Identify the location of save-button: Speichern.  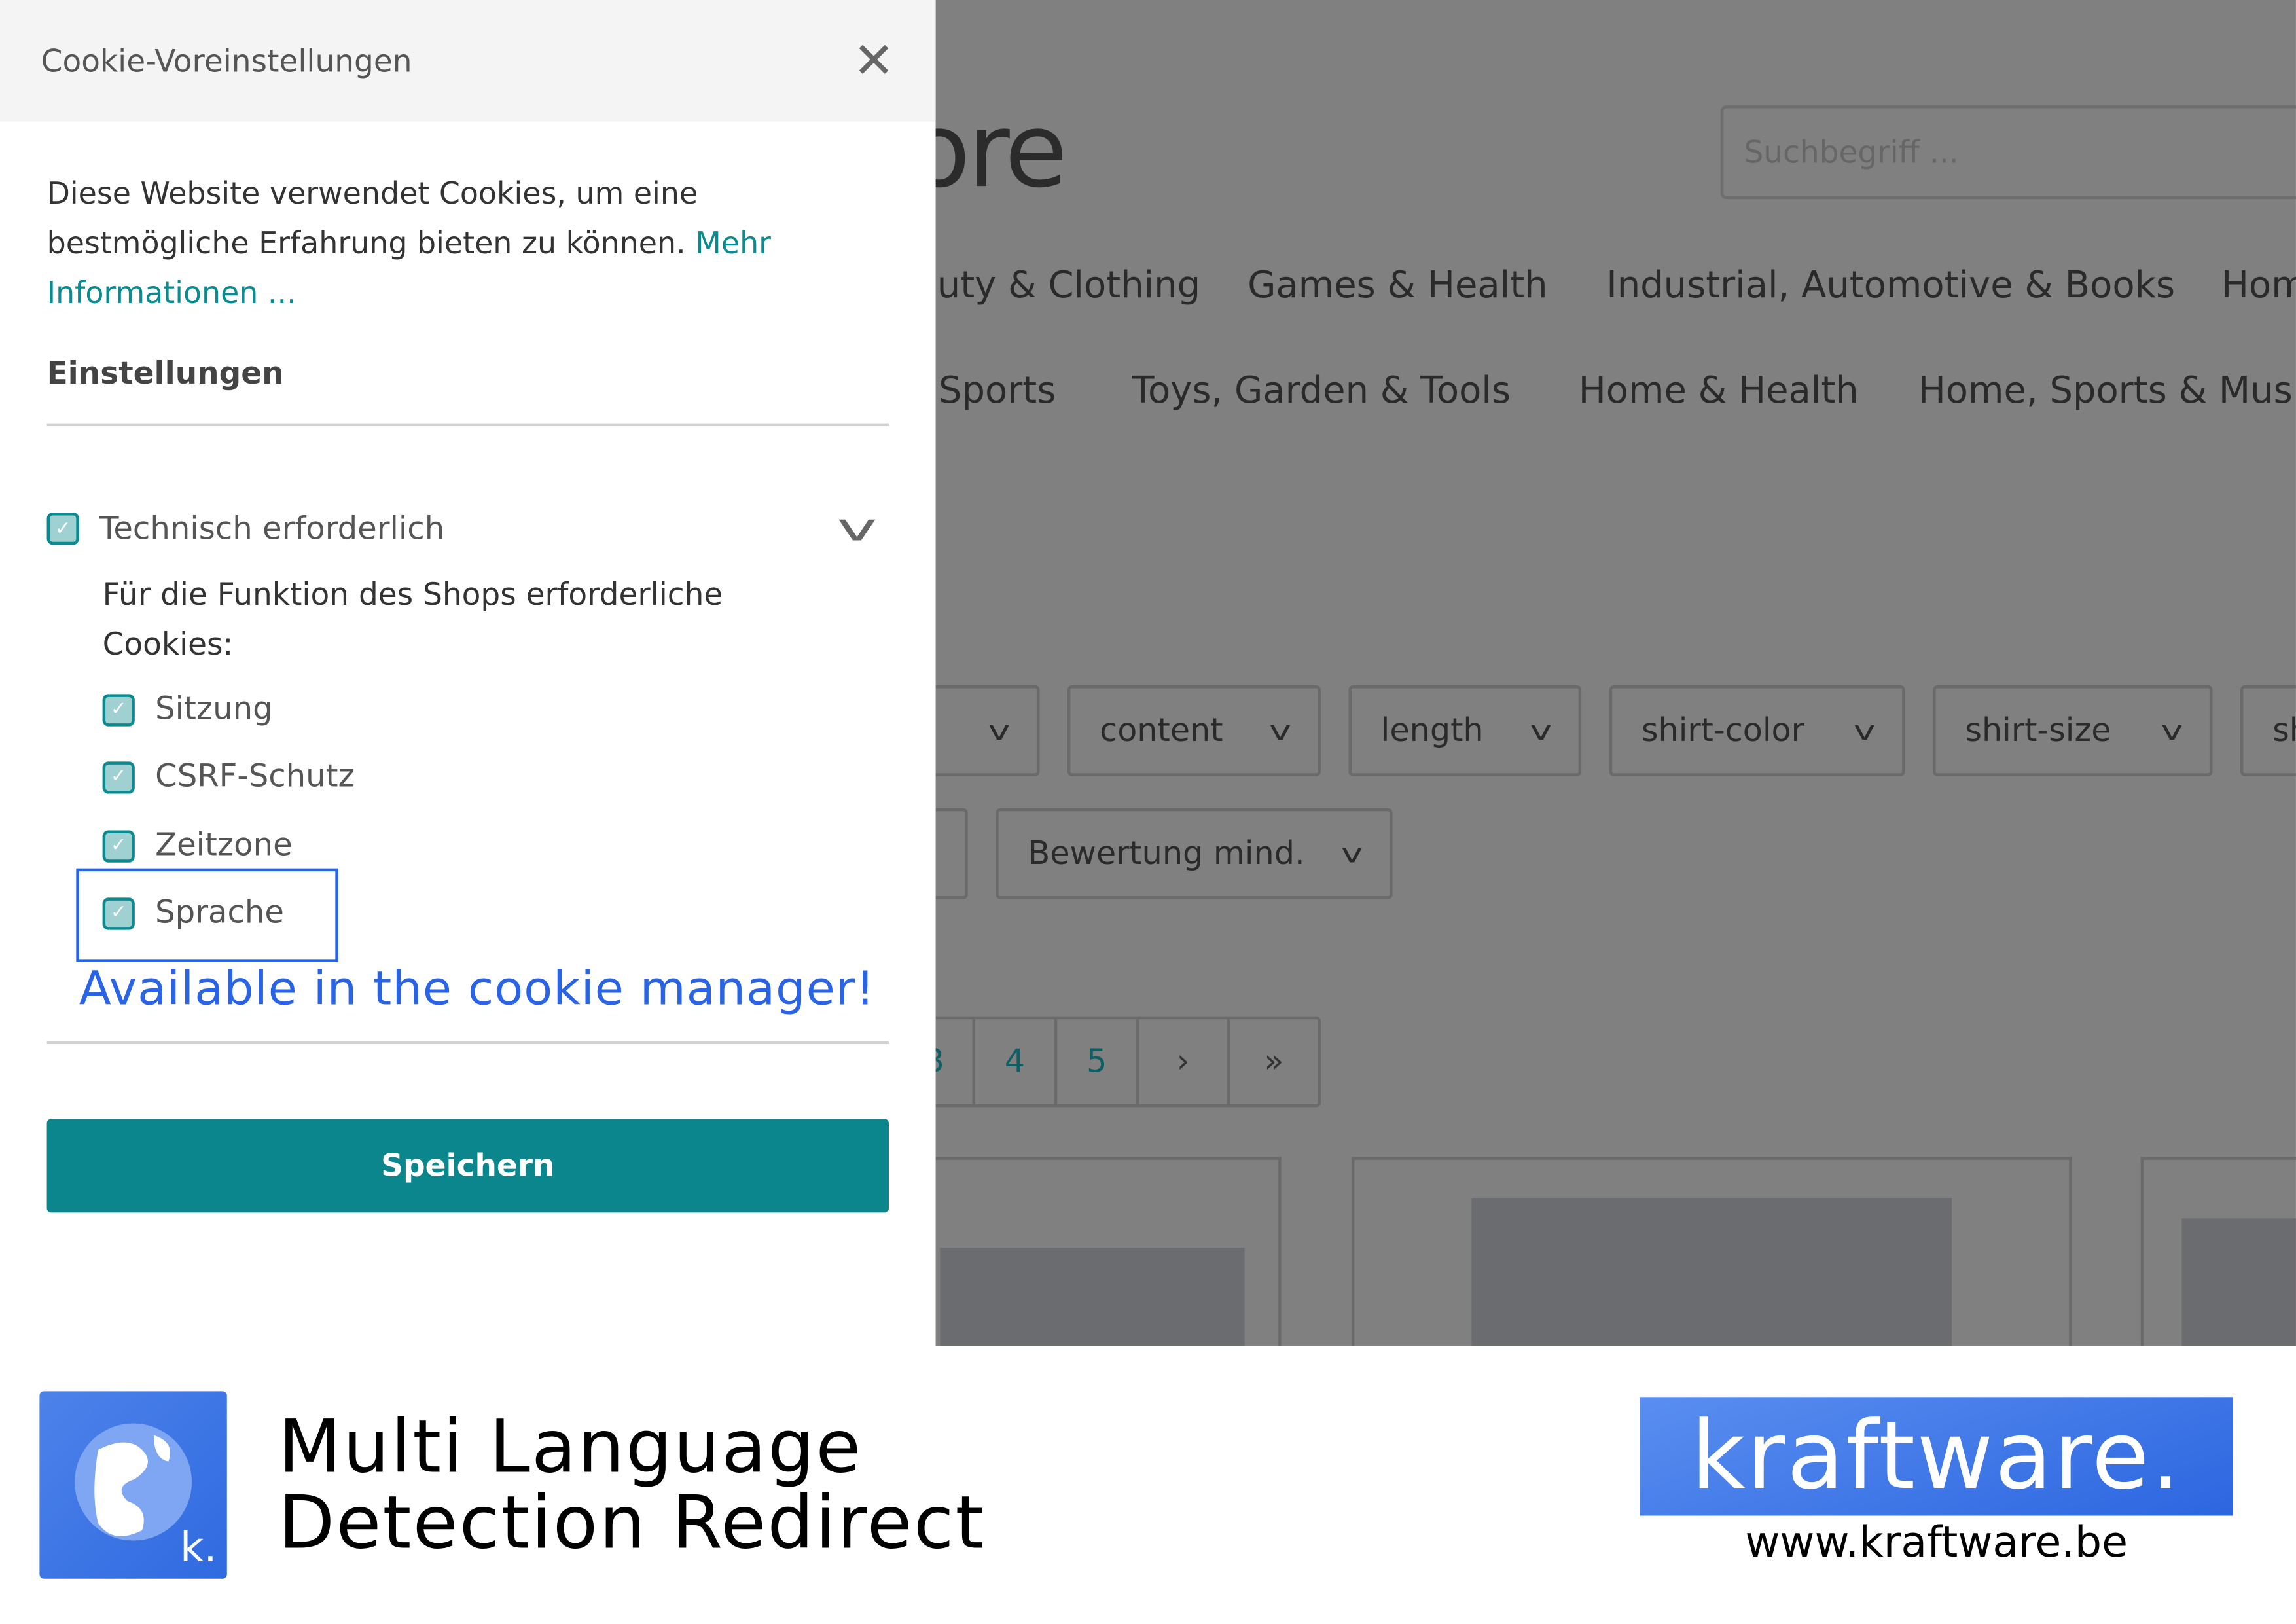
(467, 1166).